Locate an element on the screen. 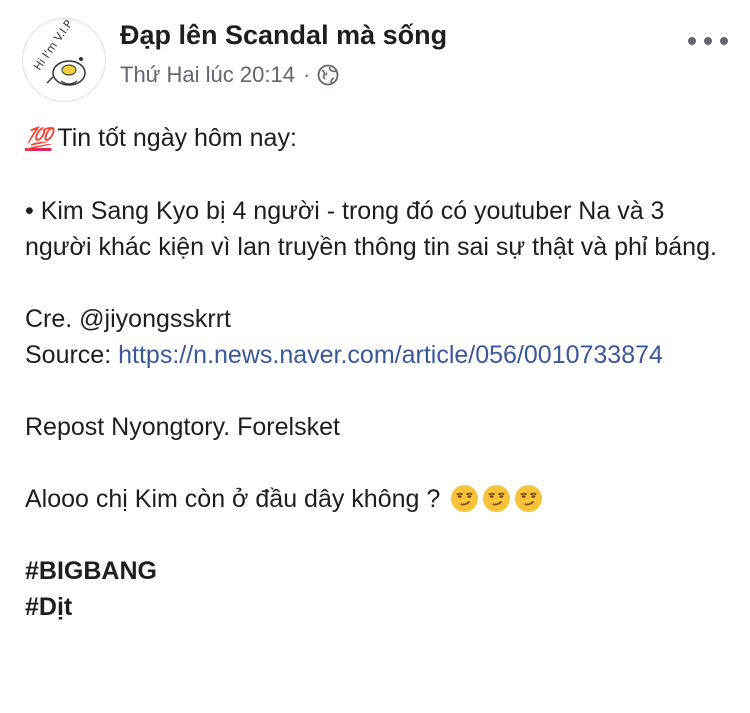  post-meta: Thứ Hai lúc 20:14 · is located at coordinates (229, 75).